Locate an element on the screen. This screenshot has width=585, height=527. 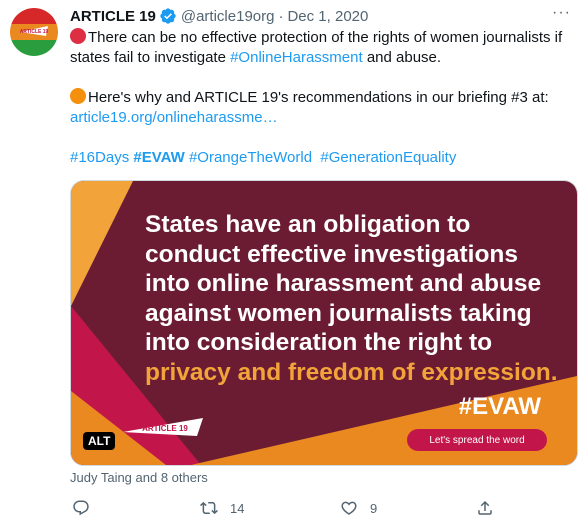
tweet-header: ARTICLE 19 @article19org · Dec 1, 2020 is located at coordinates (219, 16).